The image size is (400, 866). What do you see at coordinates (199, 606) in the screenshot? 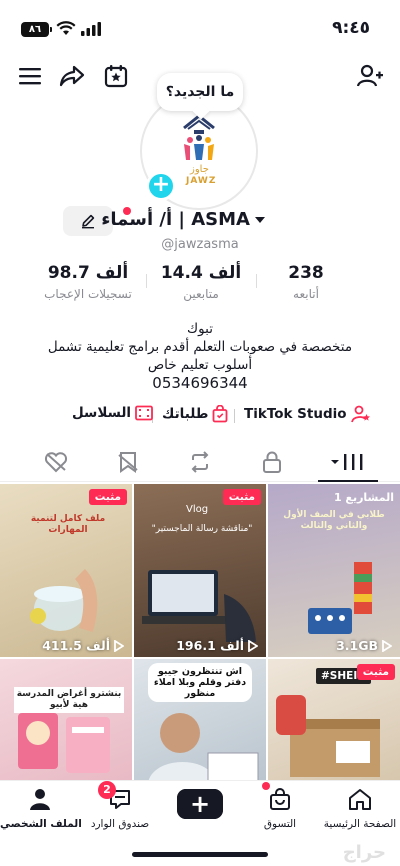
I see `laptop-image` at bounding box center [199, 606].